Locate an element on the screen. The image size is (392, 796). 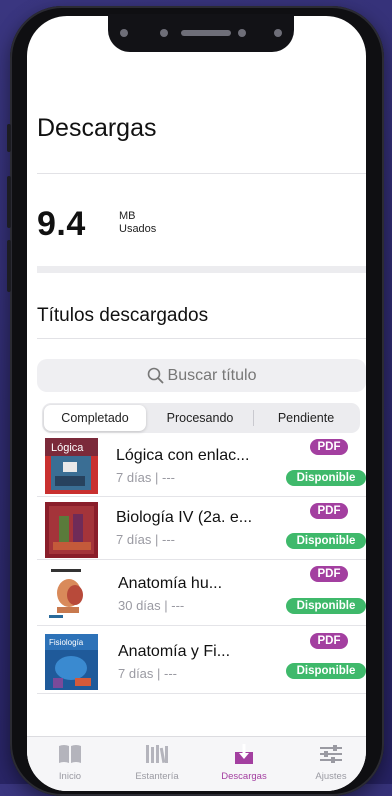
status-segmented-control: Completado Procesando Pendiente is located at coordinates (201, 418).